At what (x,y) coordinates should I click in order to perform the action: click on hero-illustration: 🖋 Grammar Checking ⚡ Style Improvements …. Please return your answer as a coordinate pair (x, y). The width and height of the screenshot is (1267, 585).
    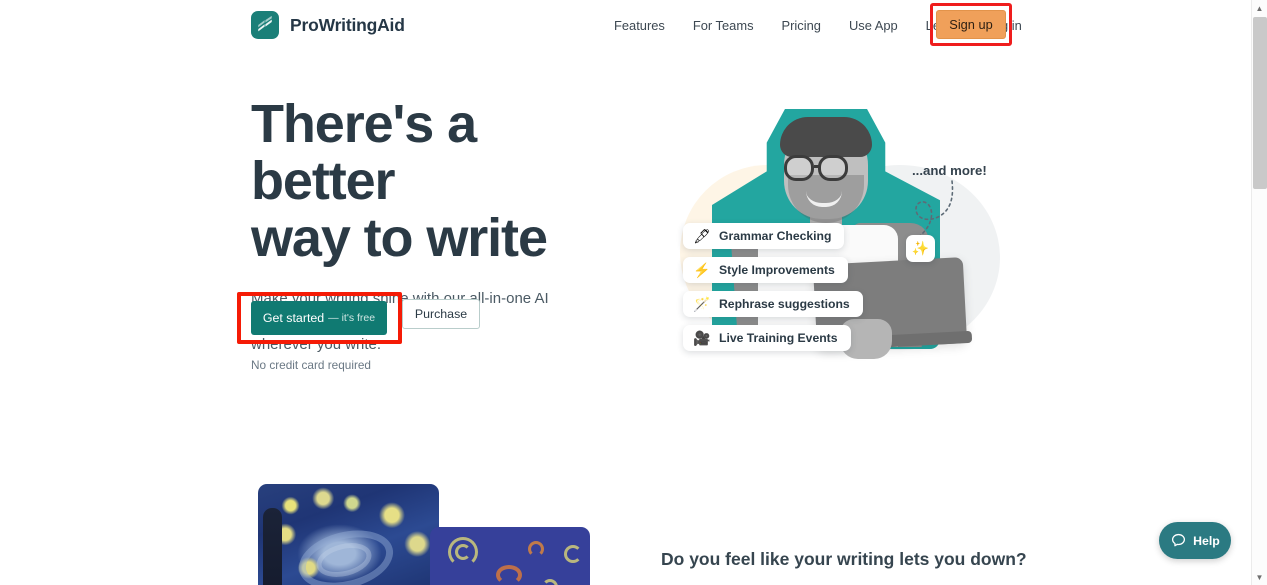
    Looking at the image, I should click on (830, 245).